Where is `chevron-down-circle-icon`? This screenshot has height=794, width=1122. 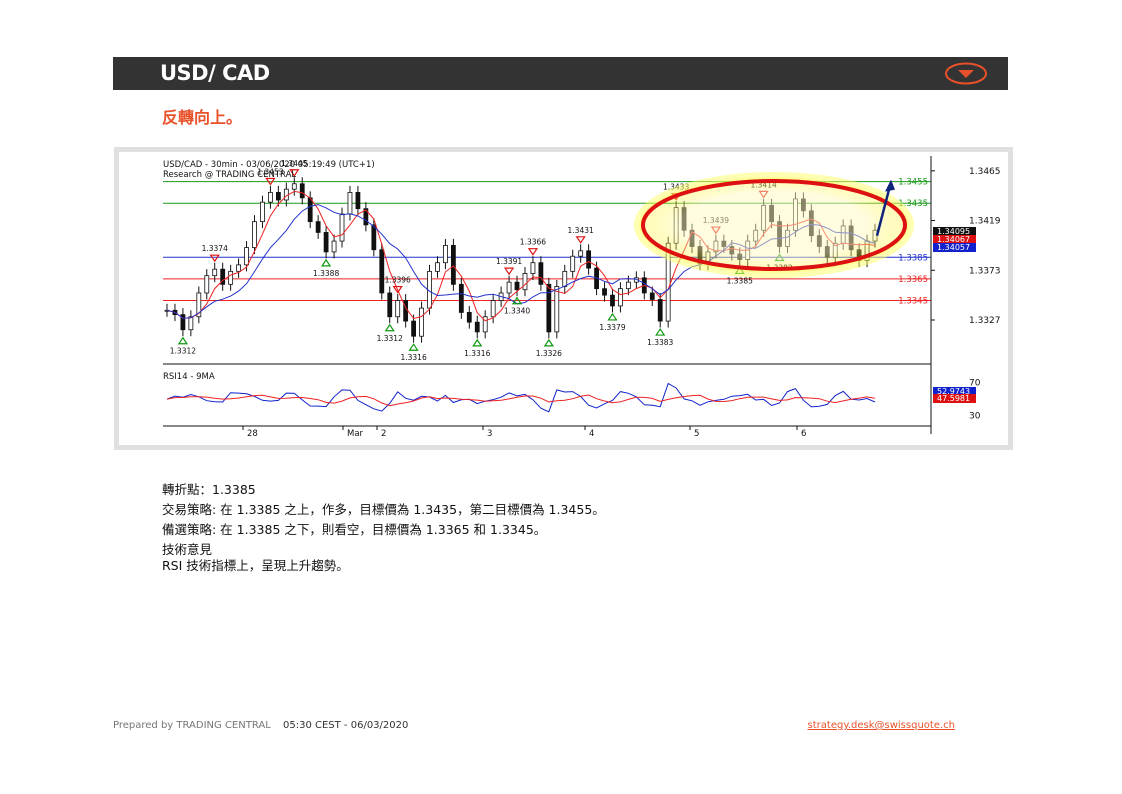 chevron-down-circle-icon is located at coordinates (966, 73).